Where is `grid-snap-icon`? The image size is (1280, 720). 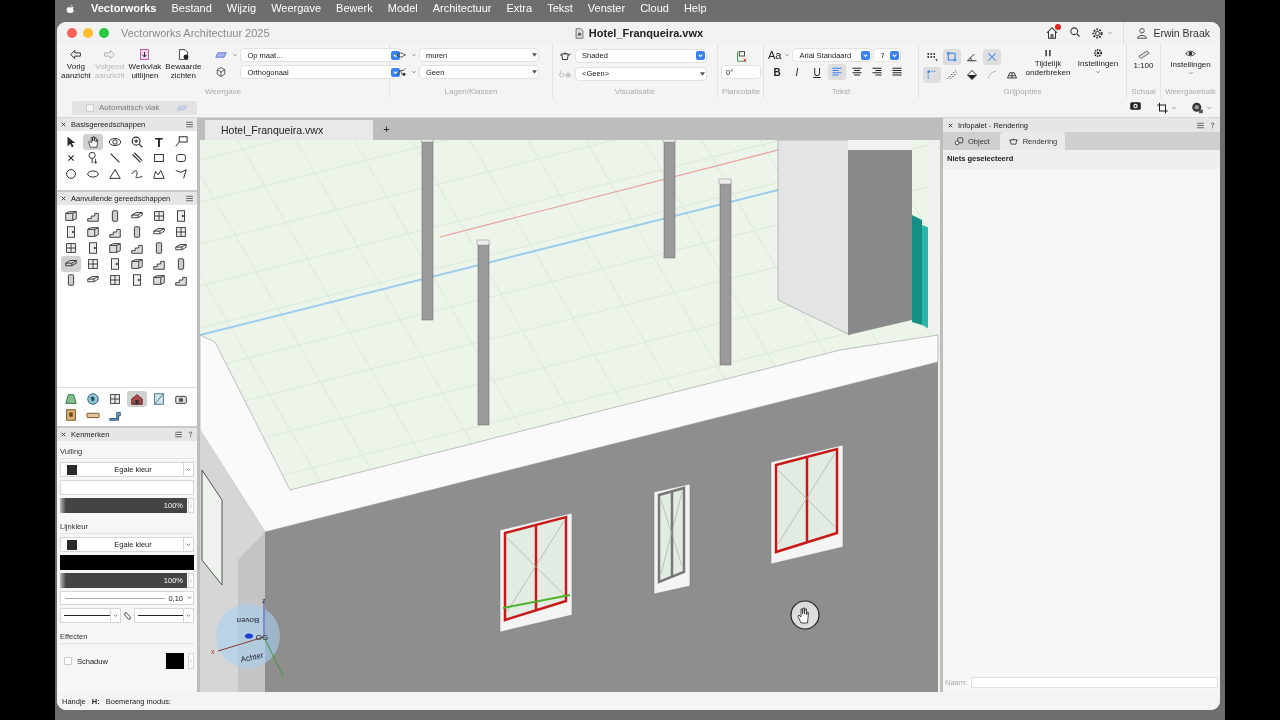
grid-snap-icon is located at coordinates (932, 57).